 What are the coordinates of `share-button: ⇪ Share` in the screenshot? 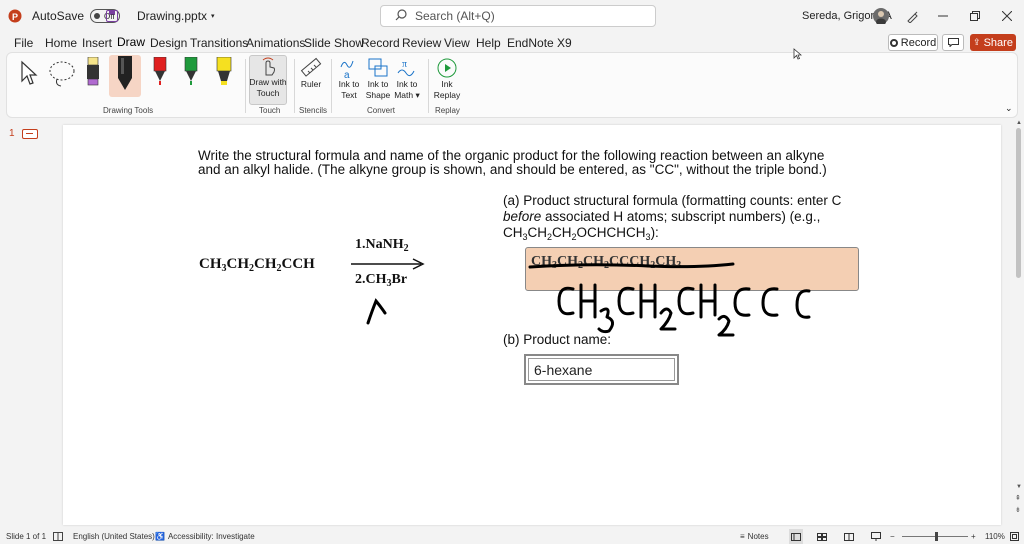 It's located at (993, 42).